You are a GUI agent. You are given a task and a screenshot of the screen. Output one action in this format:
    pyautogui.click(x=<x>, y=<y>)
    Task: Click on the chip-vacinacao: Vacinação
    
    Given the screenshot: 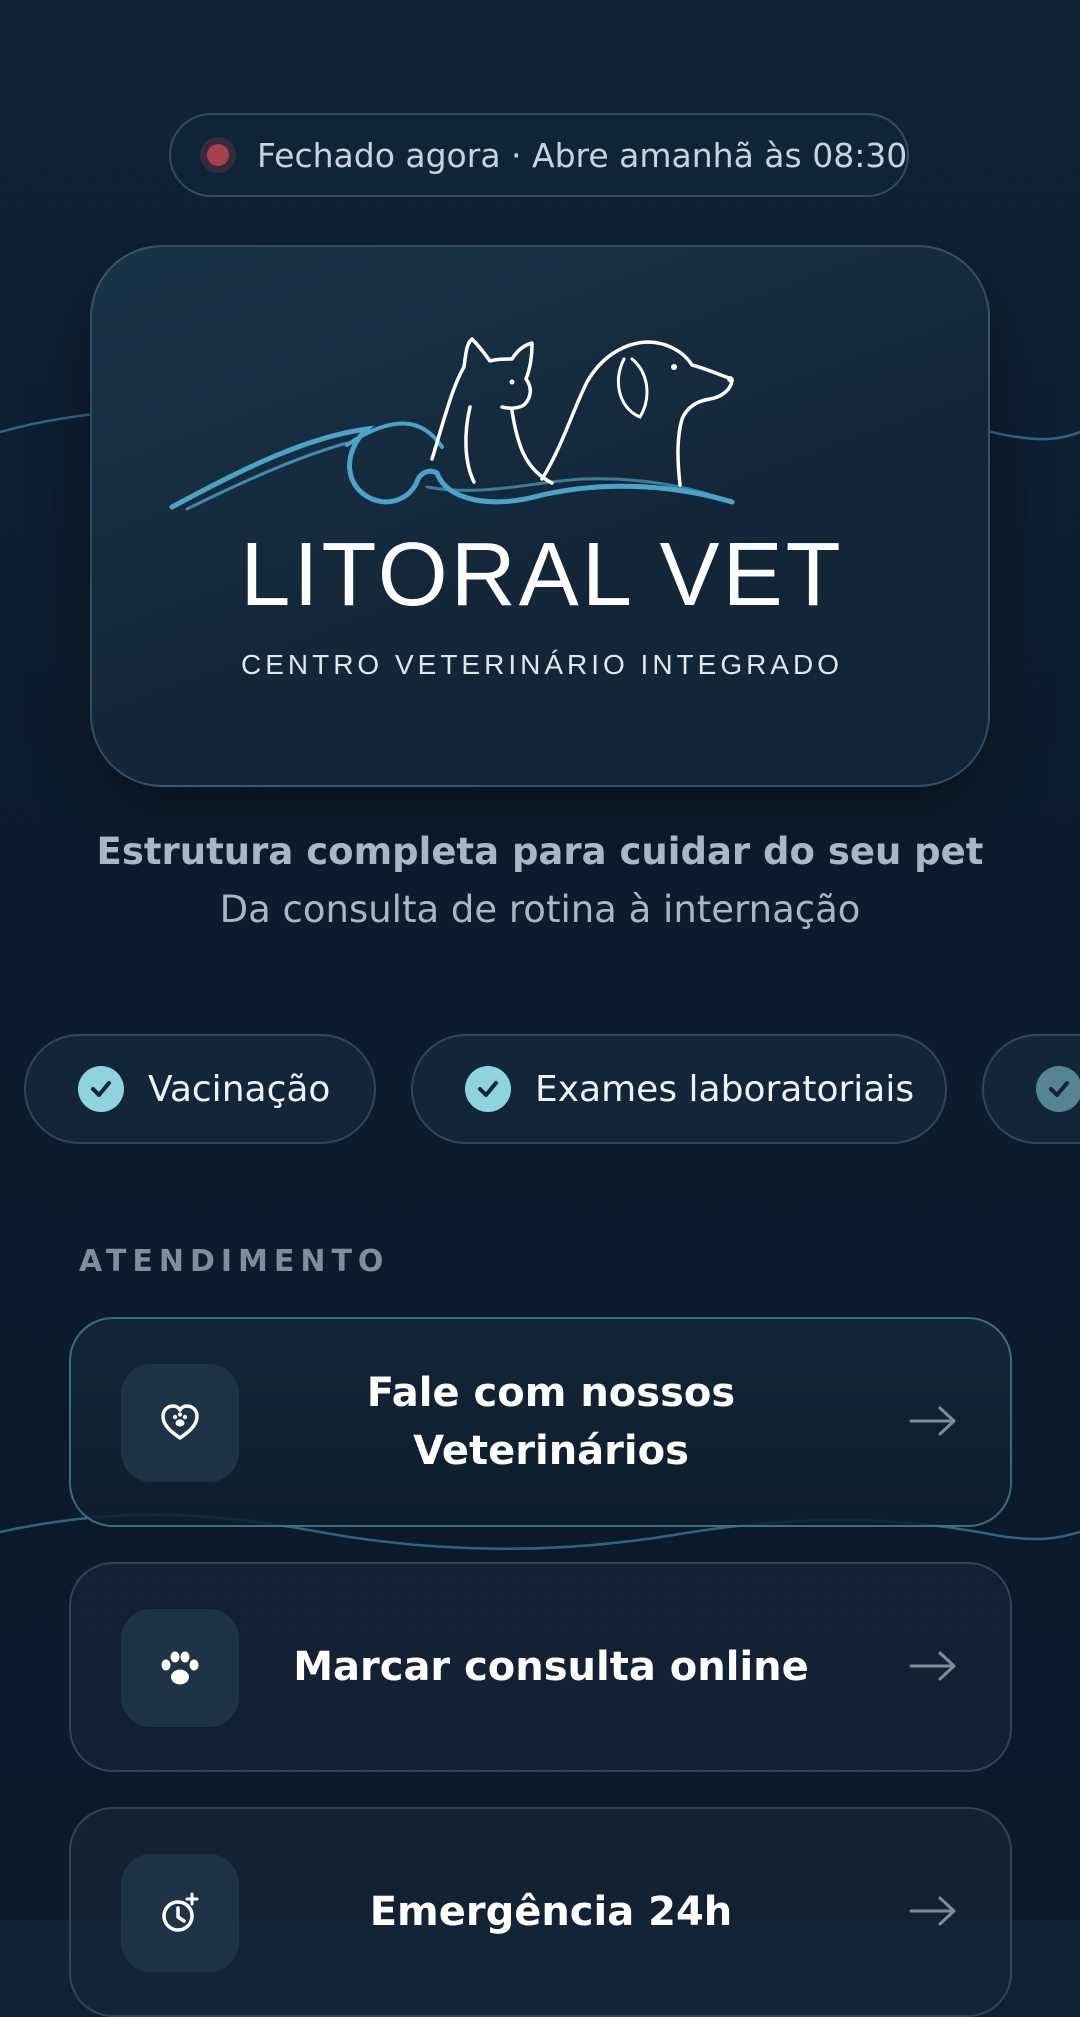 What is the action you would take?
    pyautogui.click(x=200, y=1089)
    